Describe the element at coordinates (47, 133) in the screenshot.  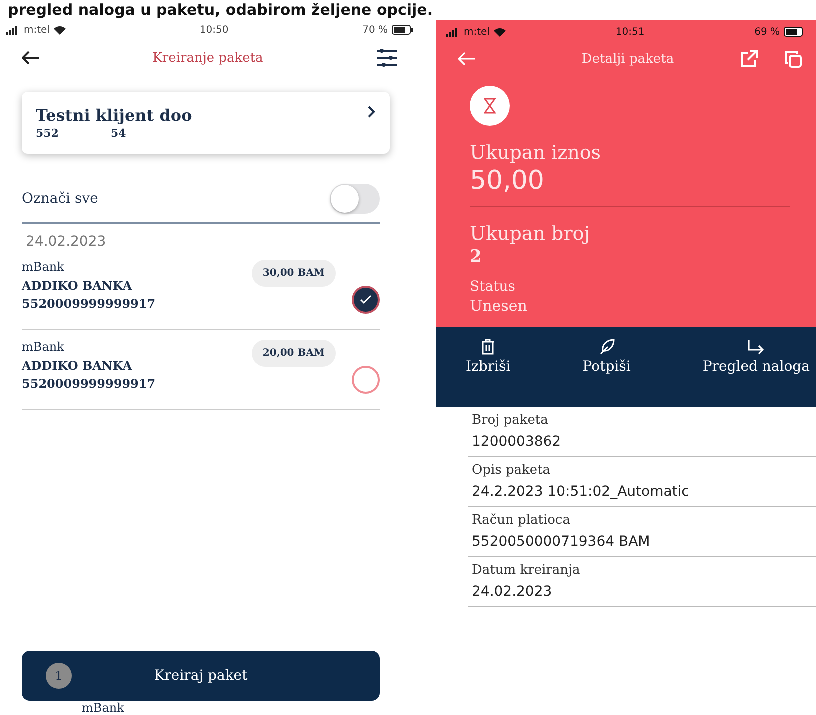
I see `client-code: 552` at that location.